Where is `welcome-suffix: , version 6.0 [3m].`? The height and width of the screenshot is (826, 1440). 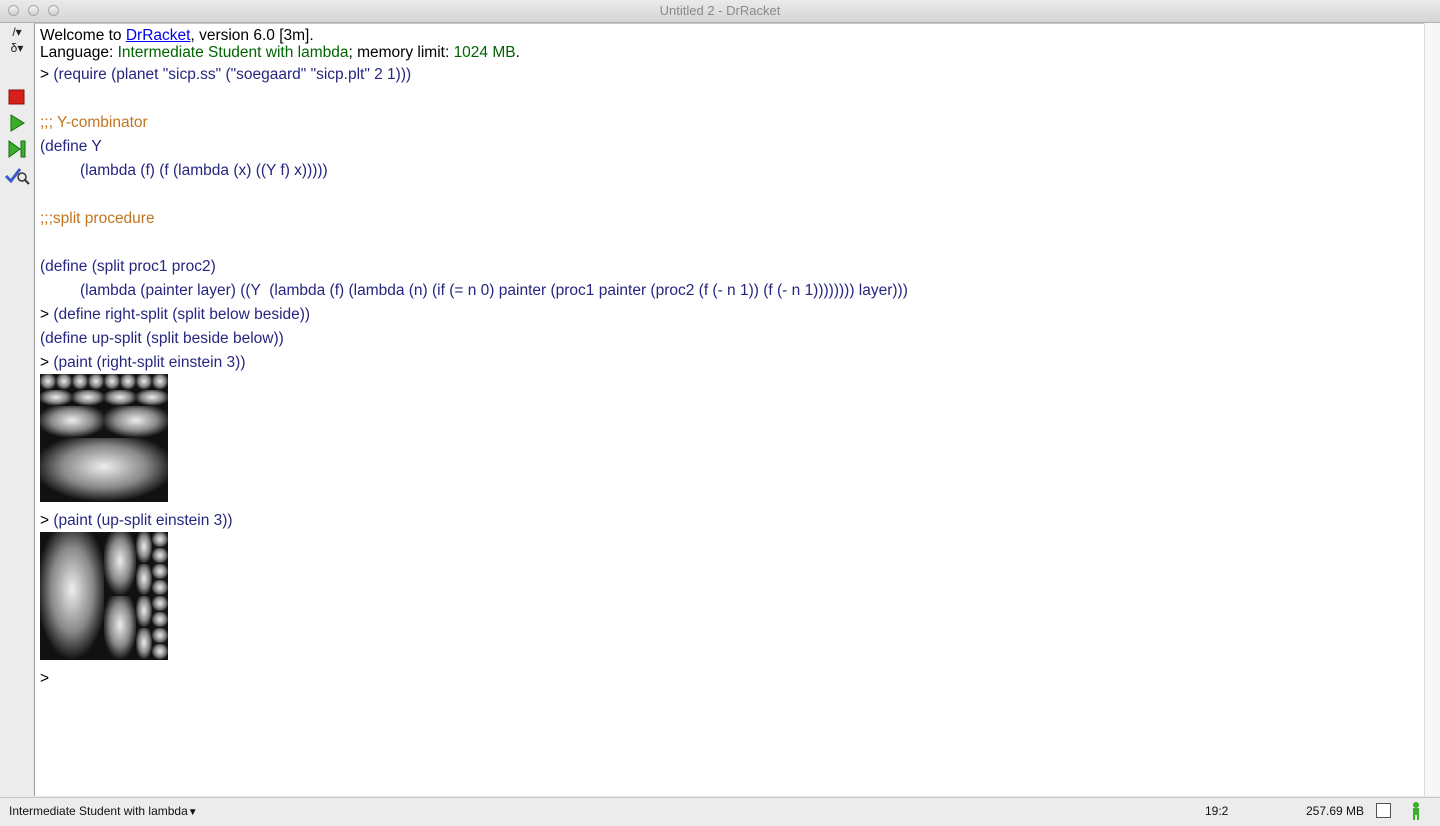 welcome-suffix: , version 6.0 [3m]. is located at coordinates (252, 35).